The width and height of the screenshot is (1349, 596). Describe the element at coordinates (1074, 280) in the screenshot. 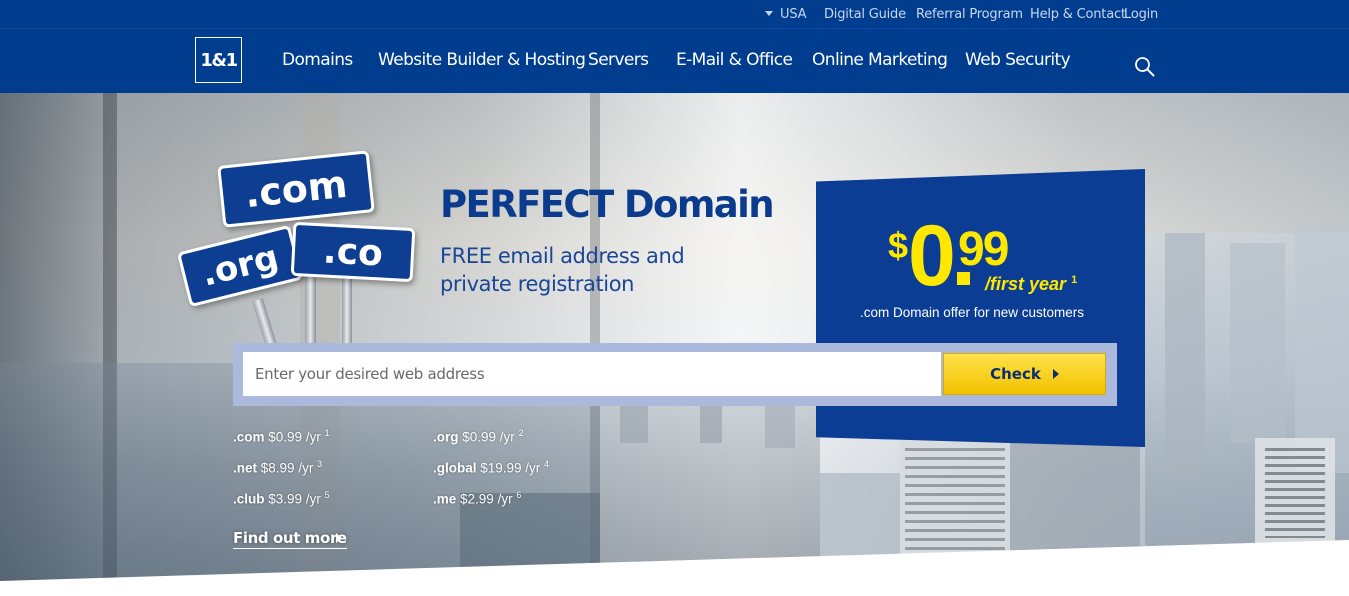

I see `price-footnote: 1` at that location.